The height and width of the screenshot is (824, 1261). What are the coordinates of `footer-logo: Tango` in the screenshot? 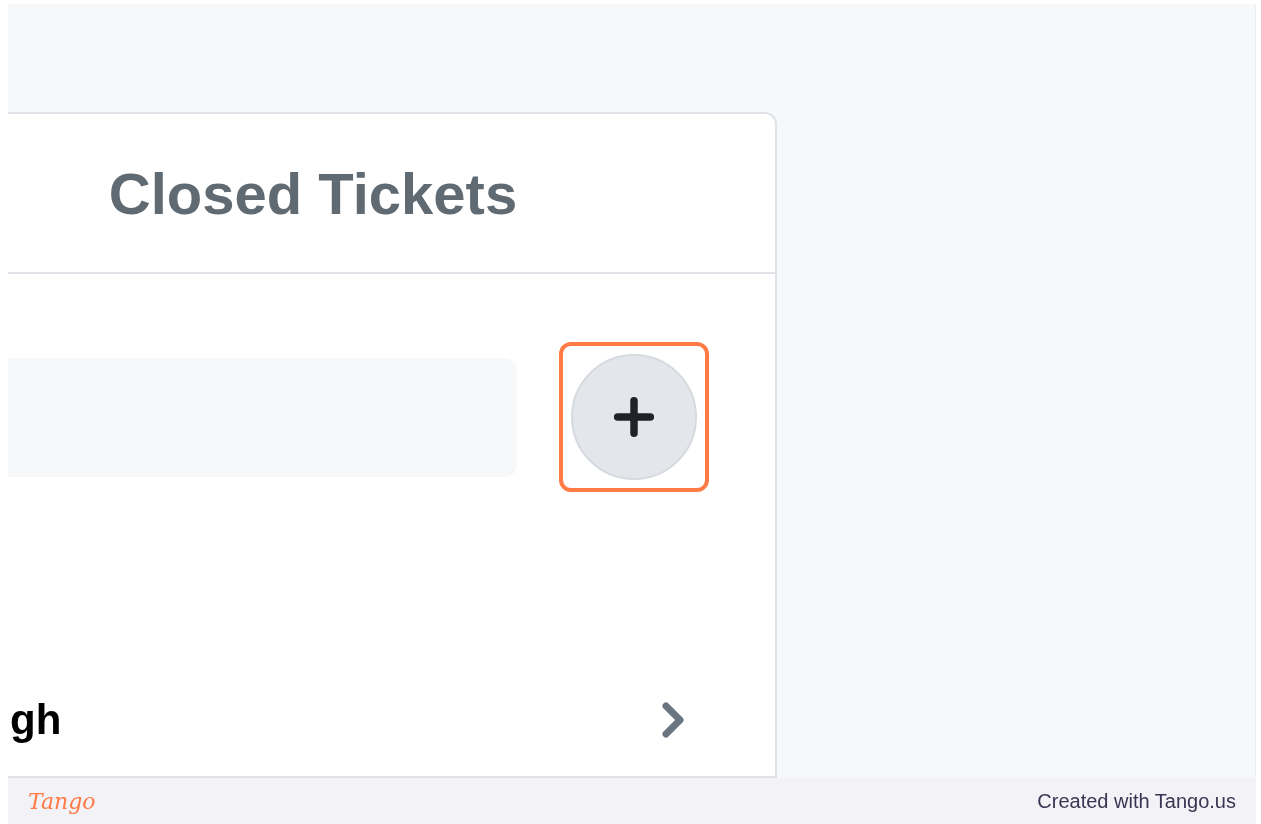 It's located at (62, 801).